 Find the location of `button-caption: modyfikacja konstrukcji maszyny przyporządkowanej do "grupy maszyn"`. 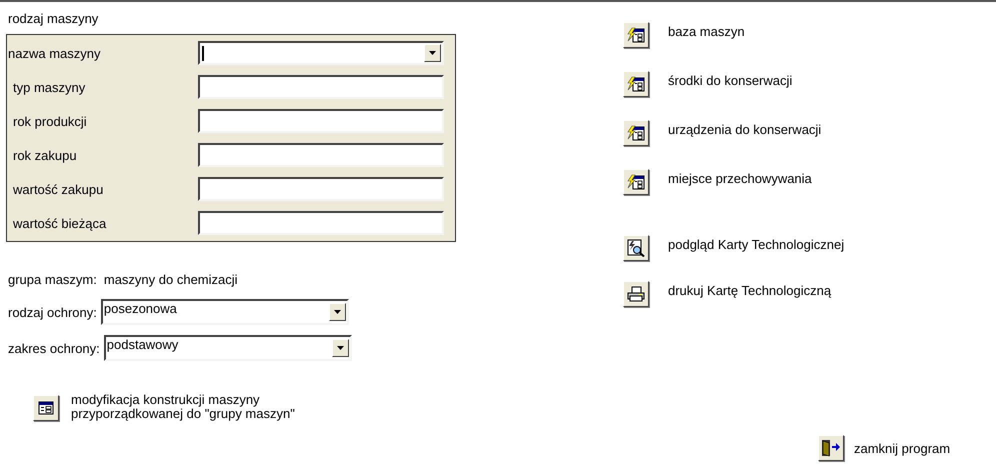

button-caption: modyfikacja konstrukcji maszyny przyporządkowanej do "grupy maszyn" is located at coordinates (183, 407).